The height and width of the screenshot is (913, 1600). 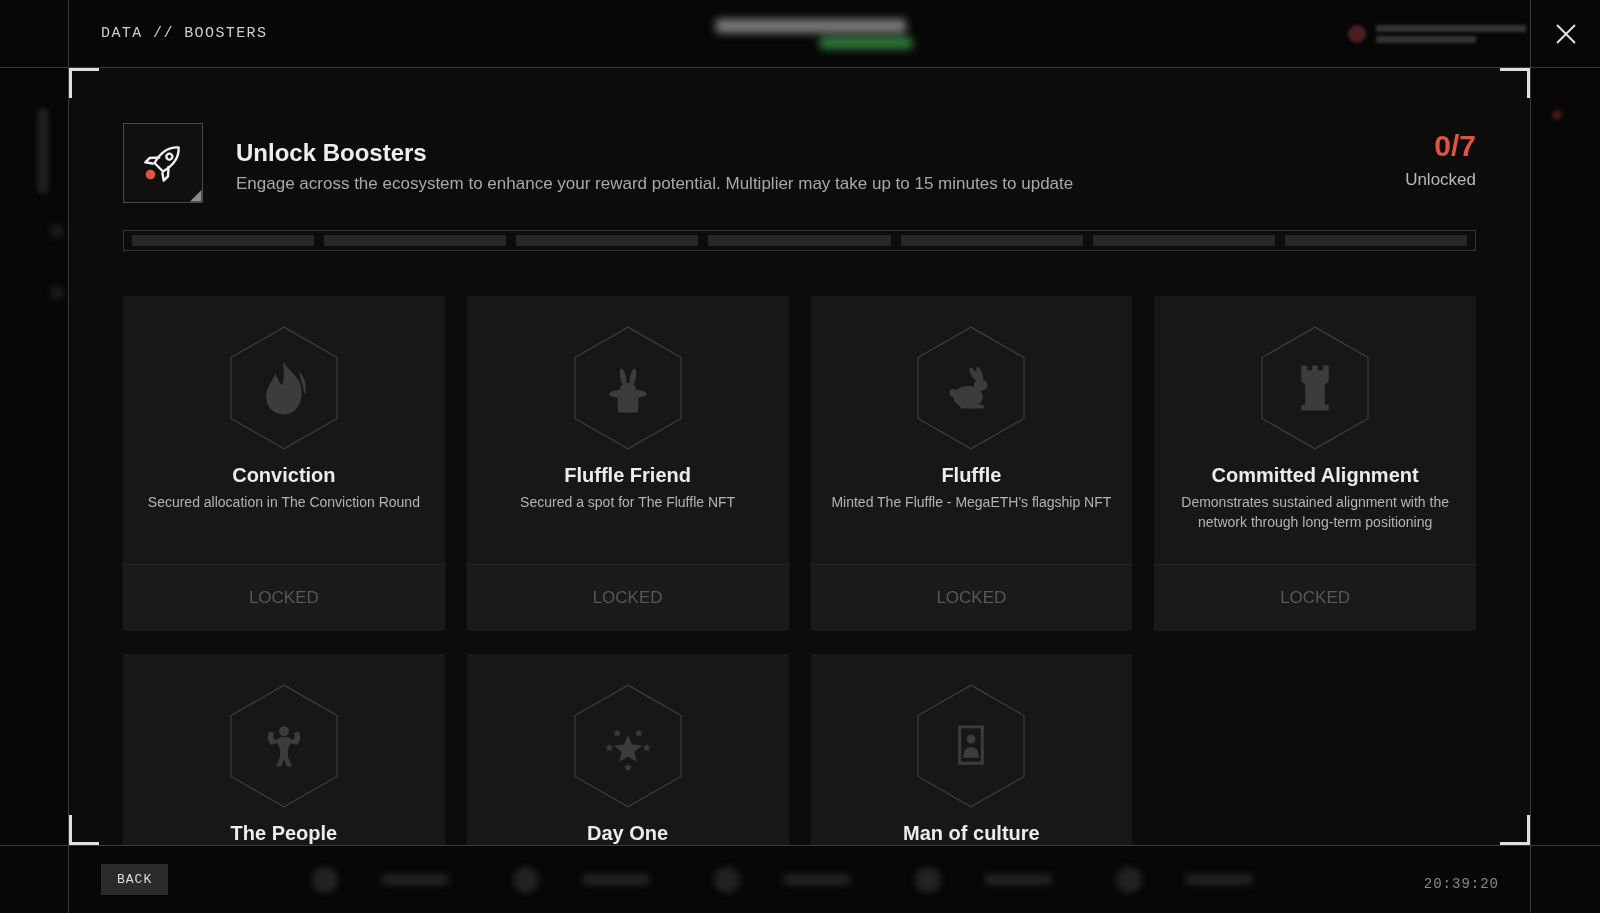 What do you see at coordinates (628, 502) in the screenshot?
I see `booster-description: Secured a spot for The Fluffle NFT` at bounding box center [628, 502].